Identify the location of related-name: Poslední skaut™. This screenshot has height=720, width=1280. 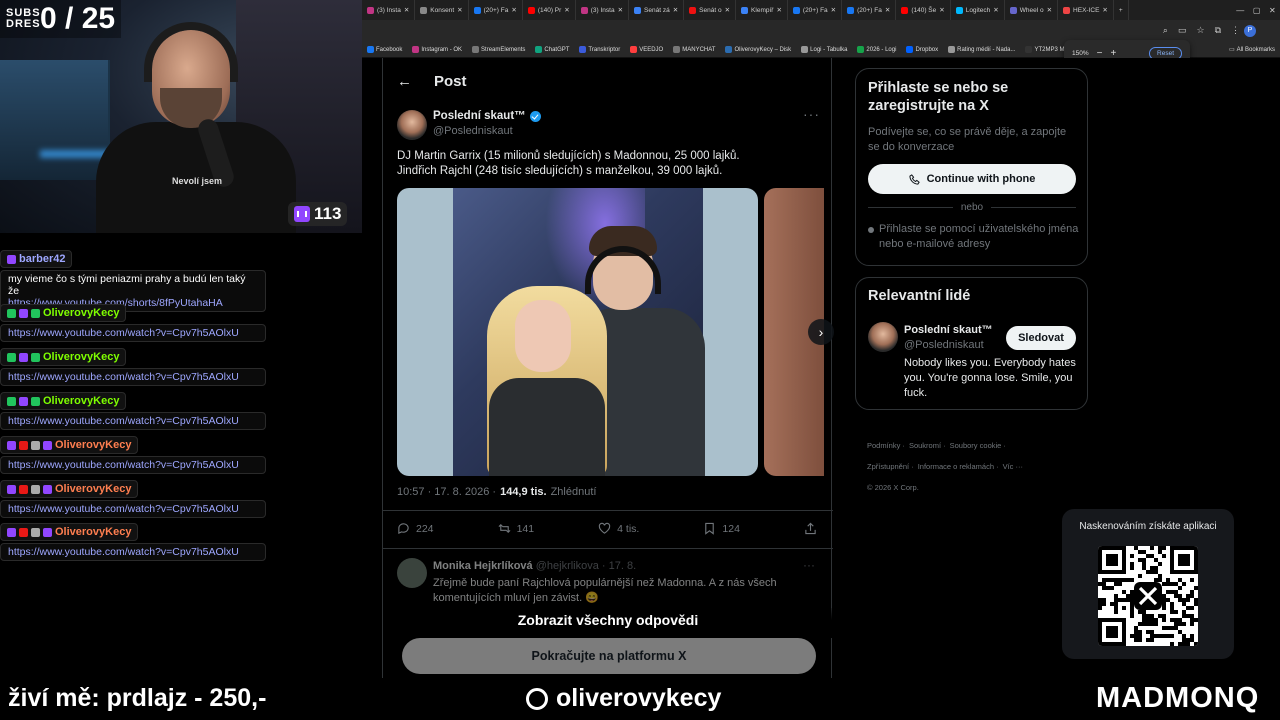
(948, 330).